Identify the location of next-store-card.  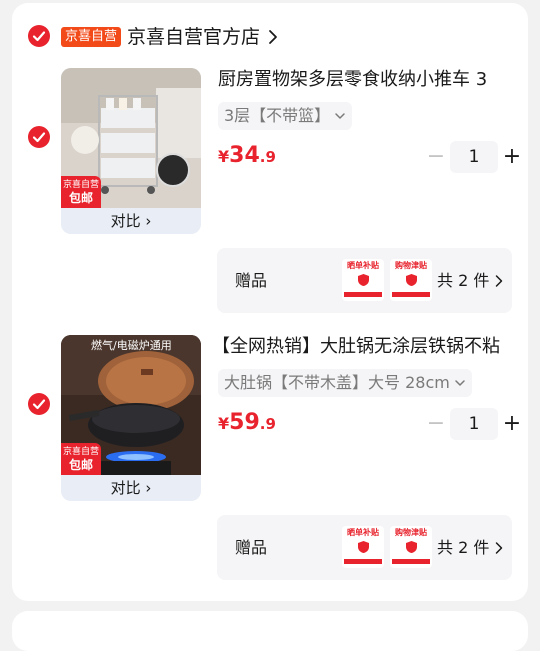
(270, 631).